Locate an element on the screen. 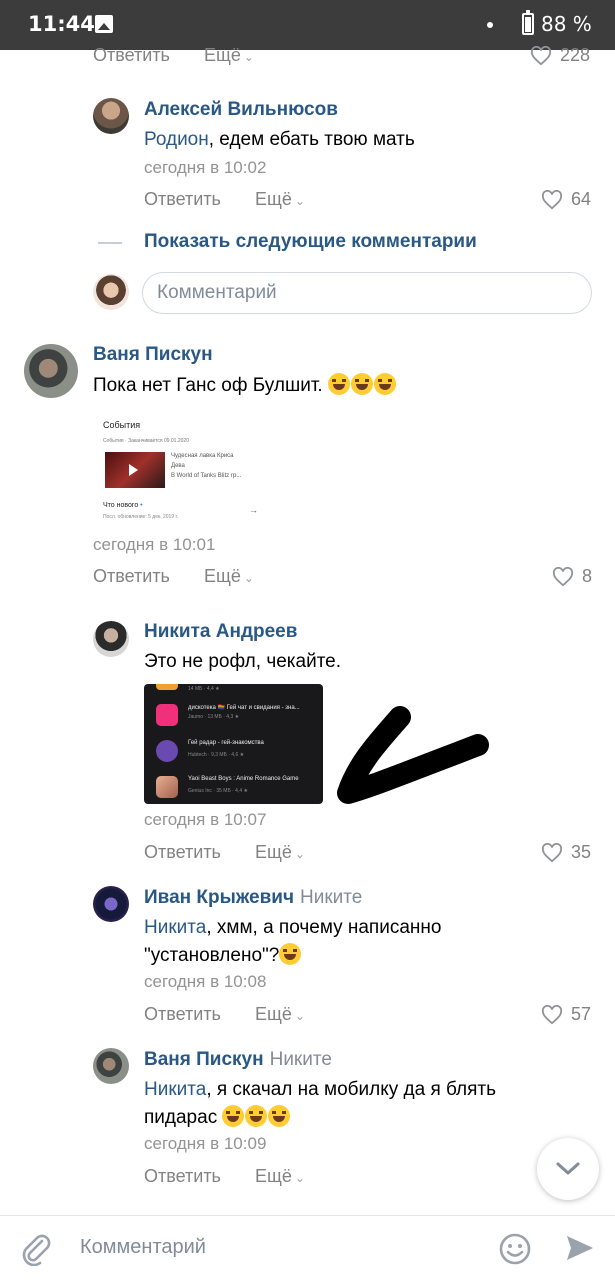 The width and height of the screenshot is (615, 1280). app-meta: Hubtech · 9,3 МБ · 4,6 ★ is located at coordinates (216, 755).